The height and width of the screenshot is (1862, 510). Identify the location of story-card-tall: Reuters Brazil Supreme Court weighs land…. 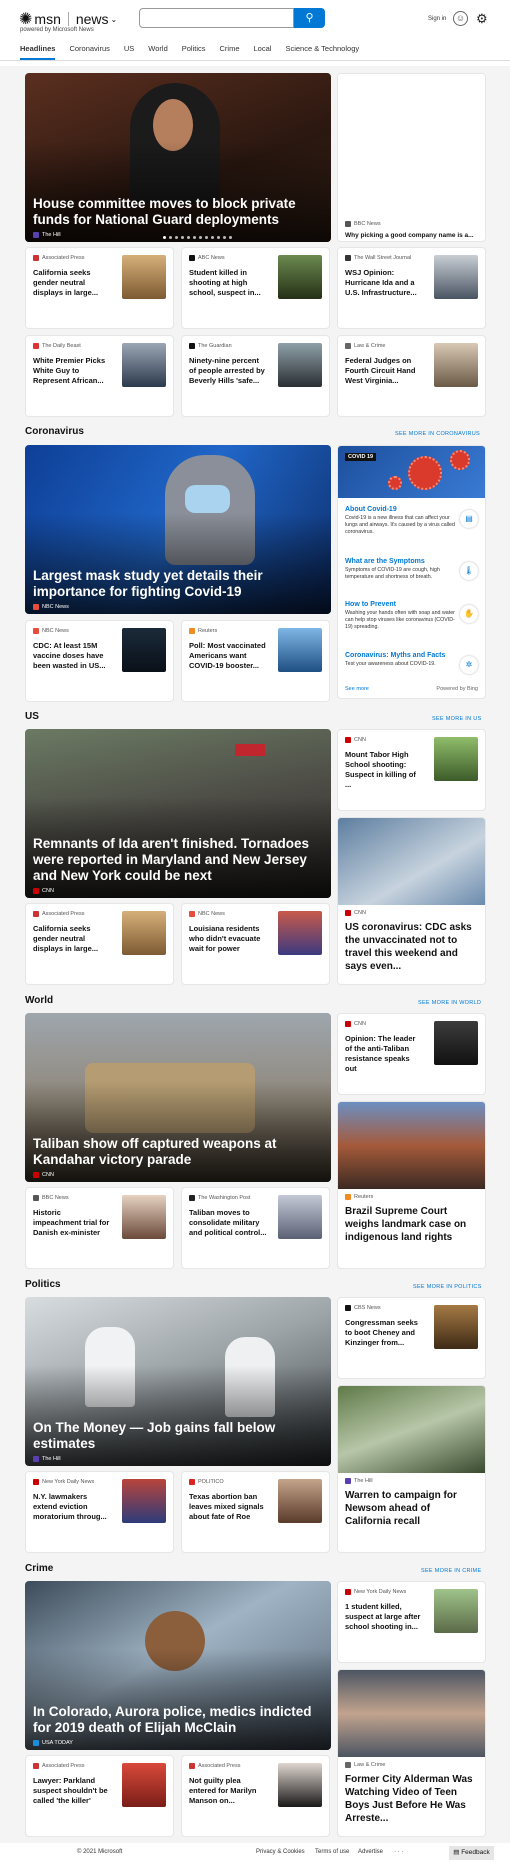
(411, 1185).